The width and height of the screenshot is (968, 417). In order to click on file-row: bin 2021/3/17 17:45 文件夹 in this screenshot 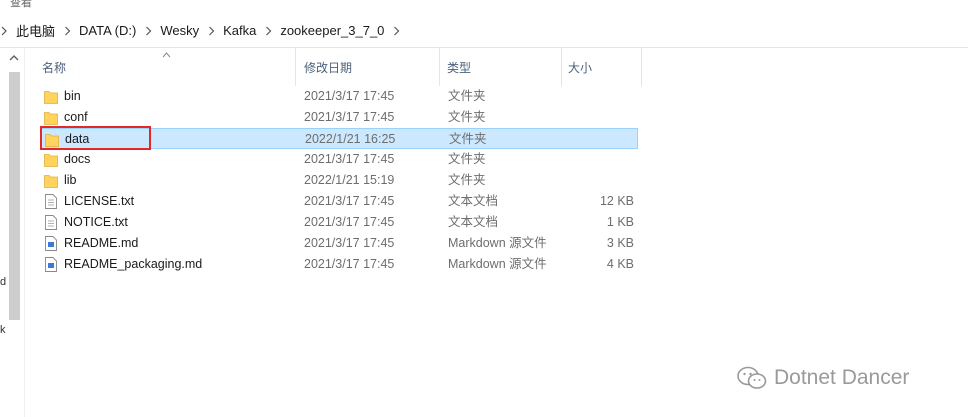, I will do `click(339, 96)`.